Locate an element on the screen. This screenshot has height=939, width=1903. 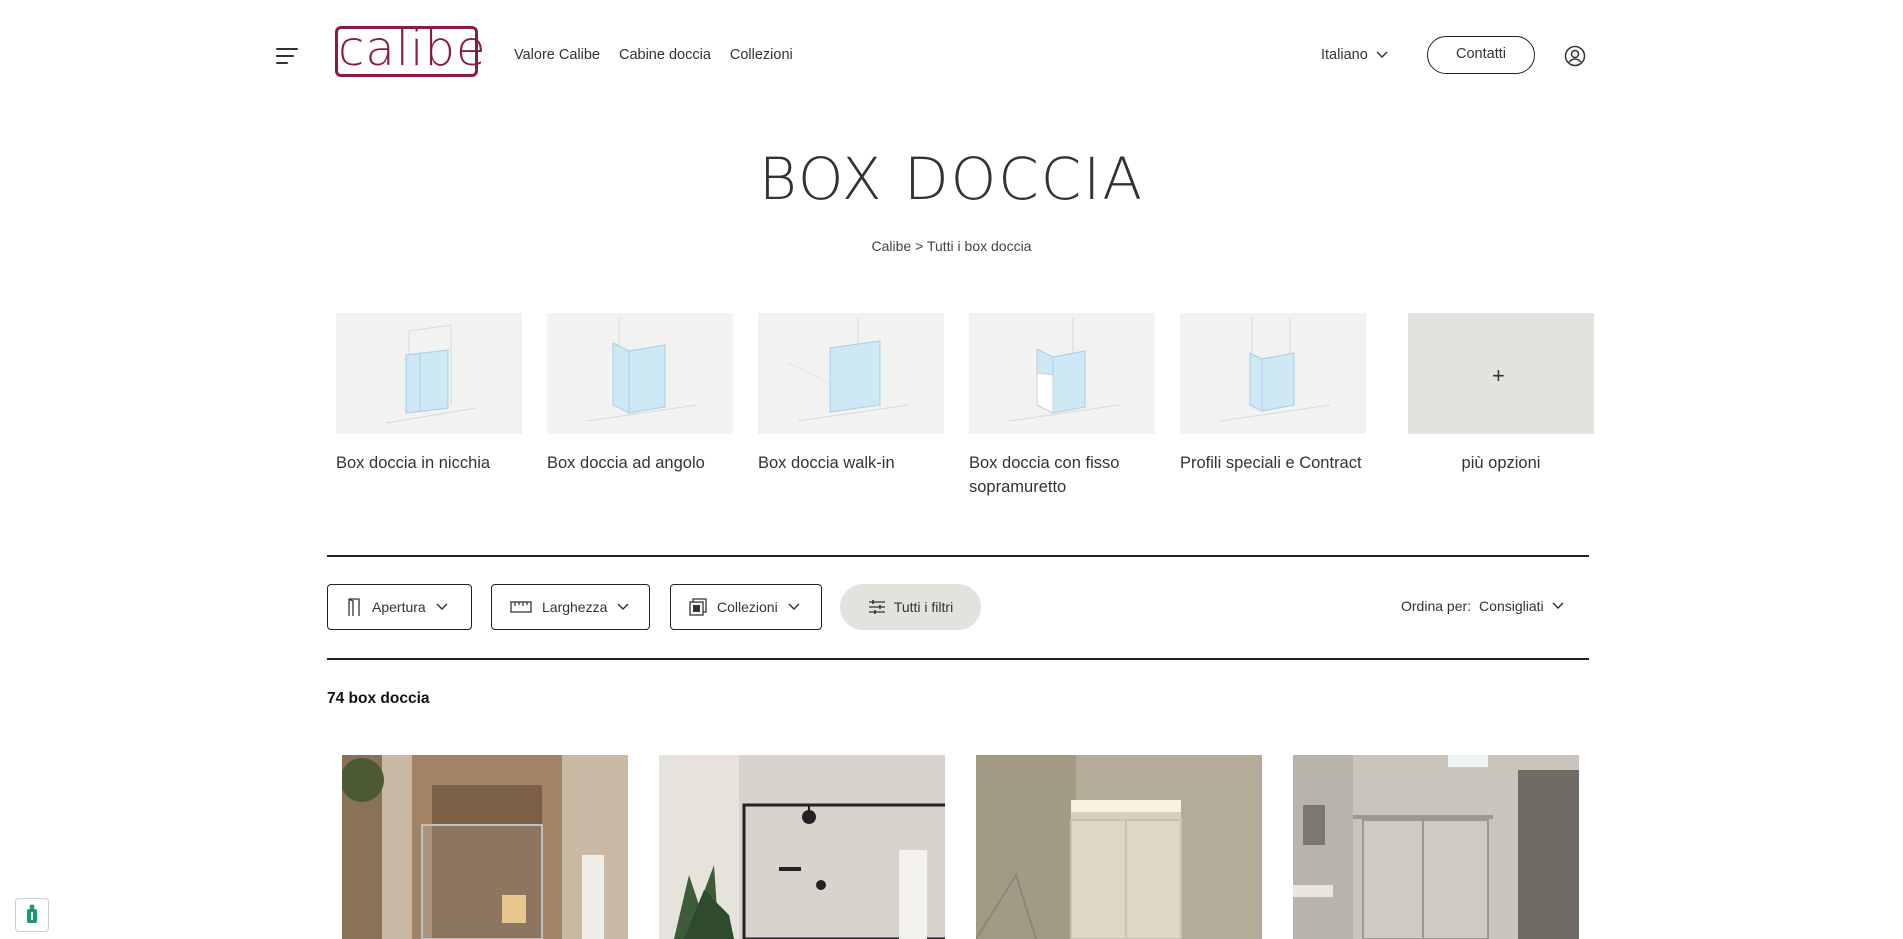
breadcrumb: Calibe > Tutti i box doccia is located at coordinates (951, 246).